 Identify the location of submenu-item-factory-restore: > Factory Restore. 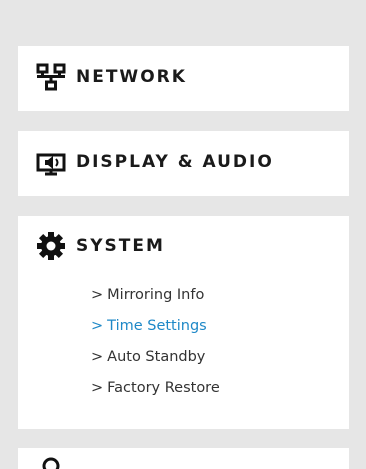
(155, 392).